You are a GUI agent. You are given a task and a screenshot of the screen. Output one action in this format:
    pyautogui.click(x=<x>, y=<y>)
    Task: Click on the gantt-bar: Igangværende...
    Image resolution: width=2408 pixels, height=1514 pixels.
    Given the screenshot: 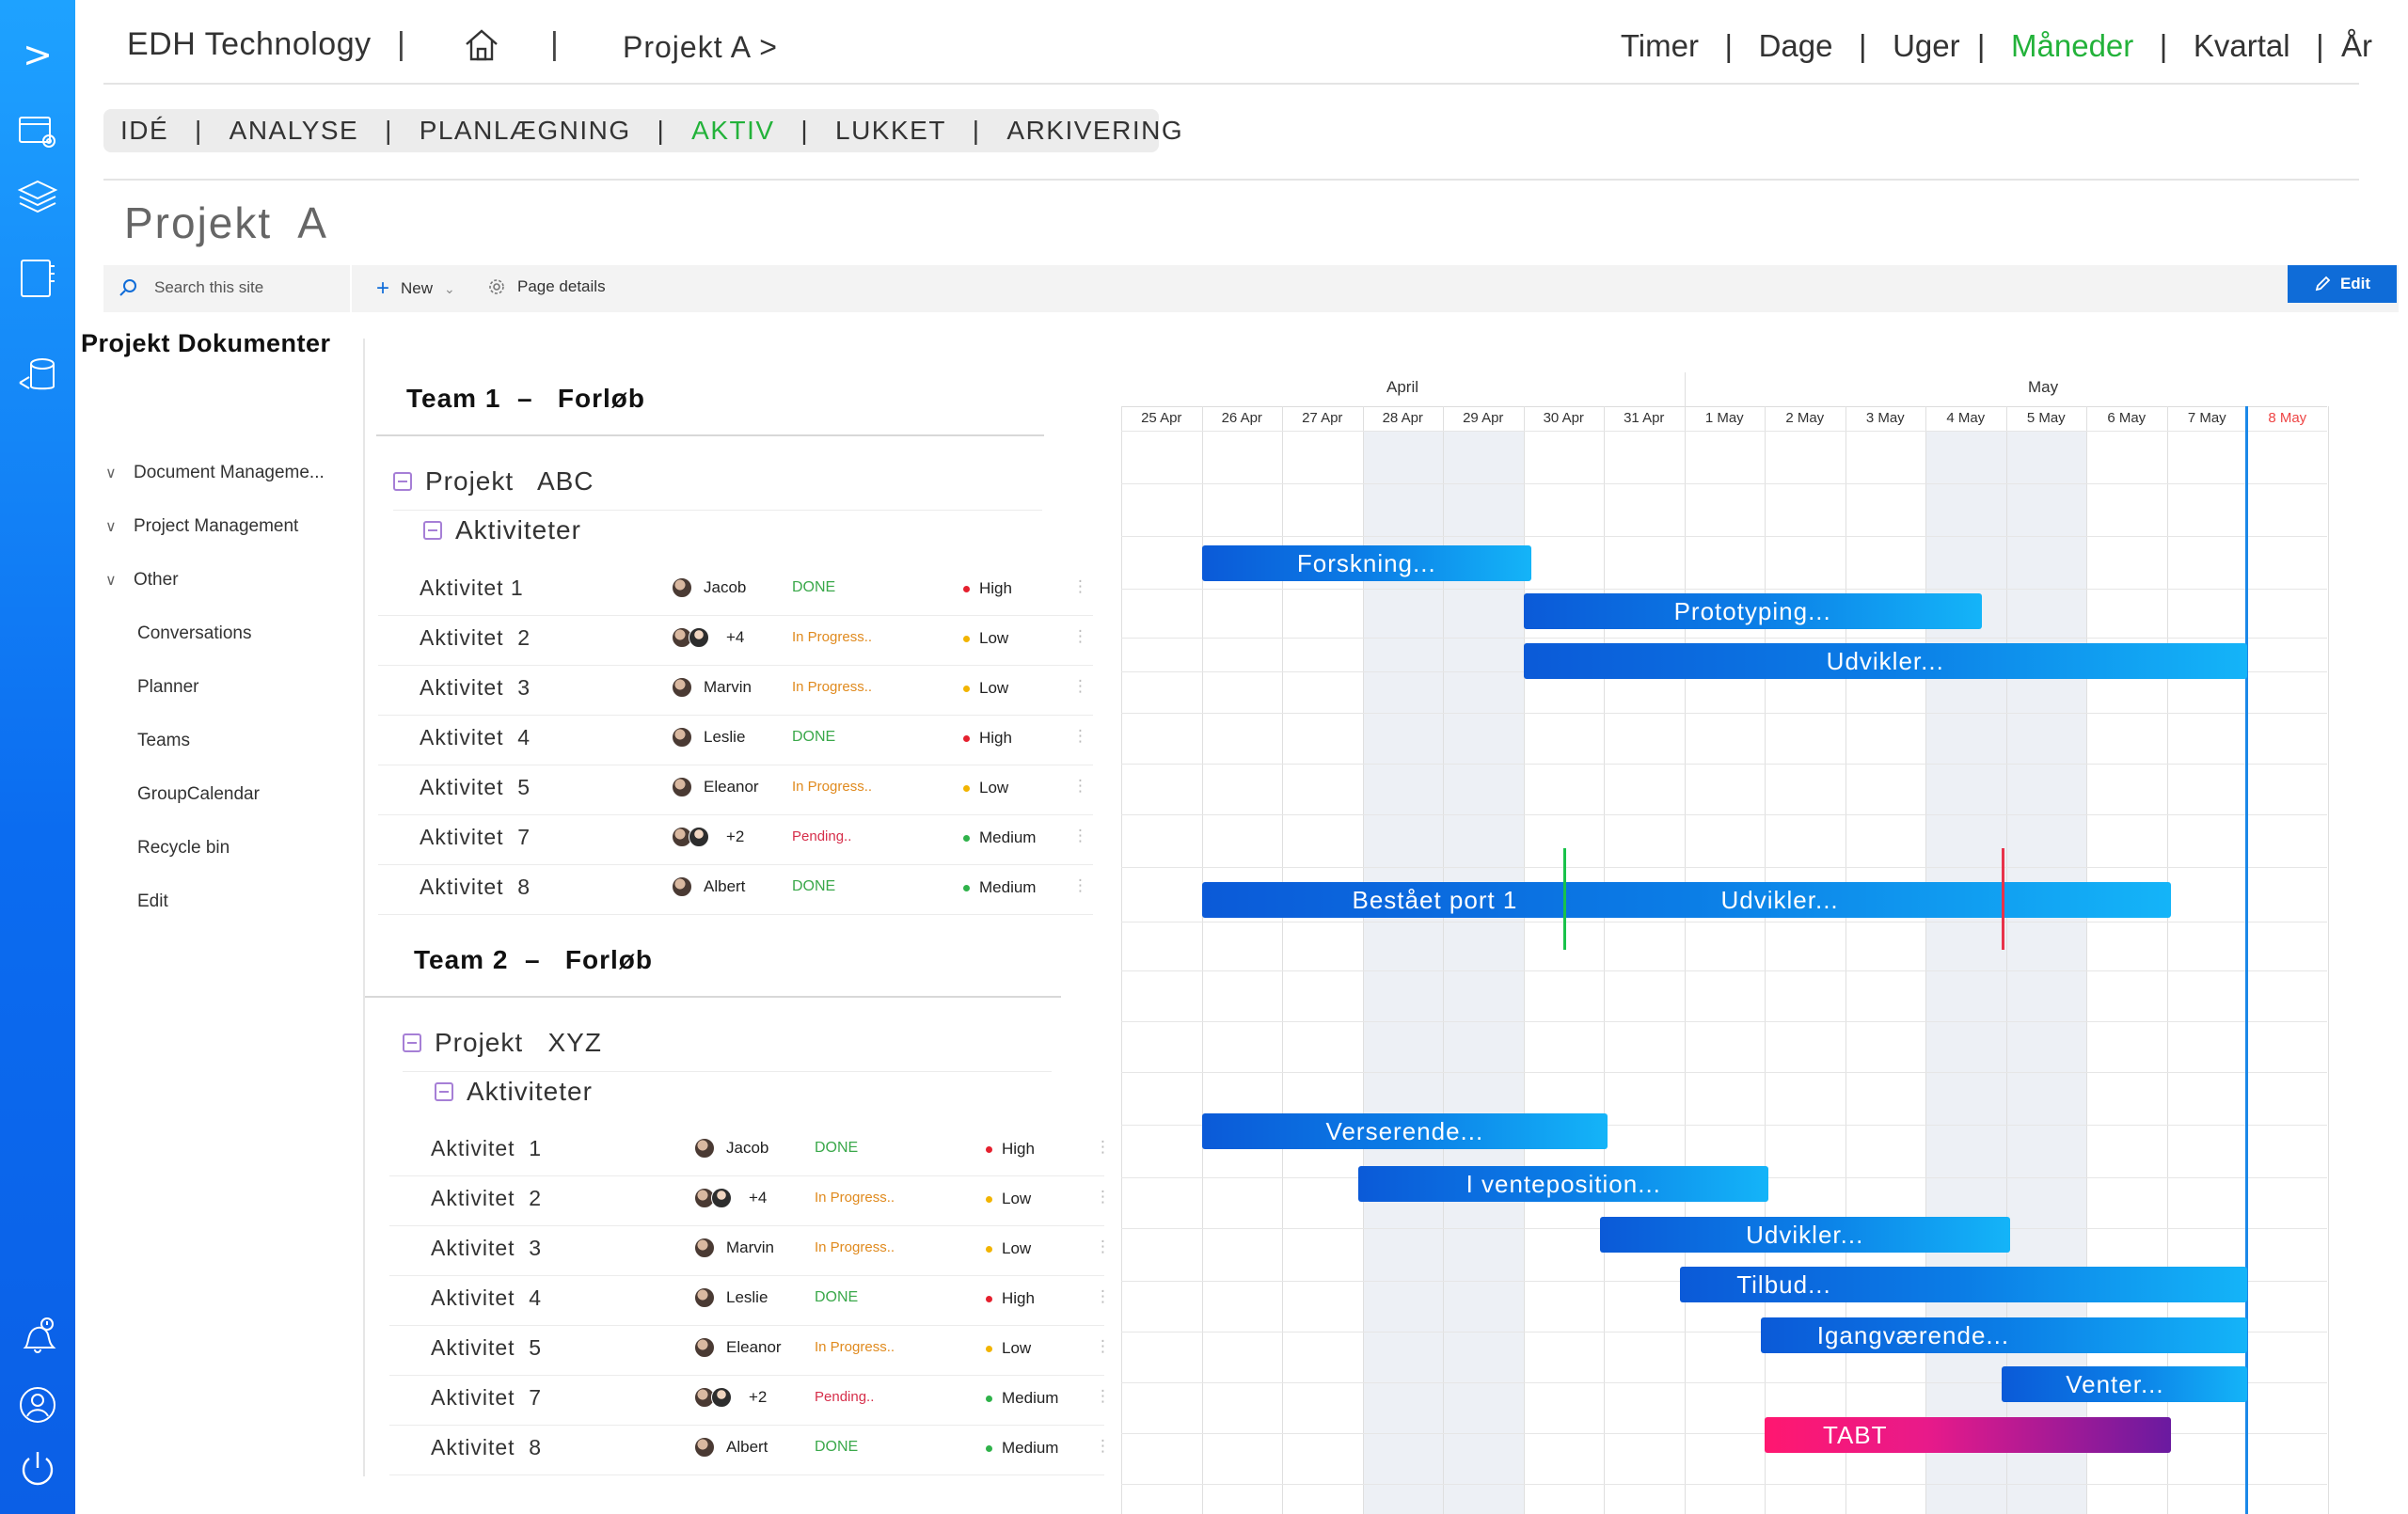 What is the action you would take?
    pyautogui.click(x=2003, y=1335)
    